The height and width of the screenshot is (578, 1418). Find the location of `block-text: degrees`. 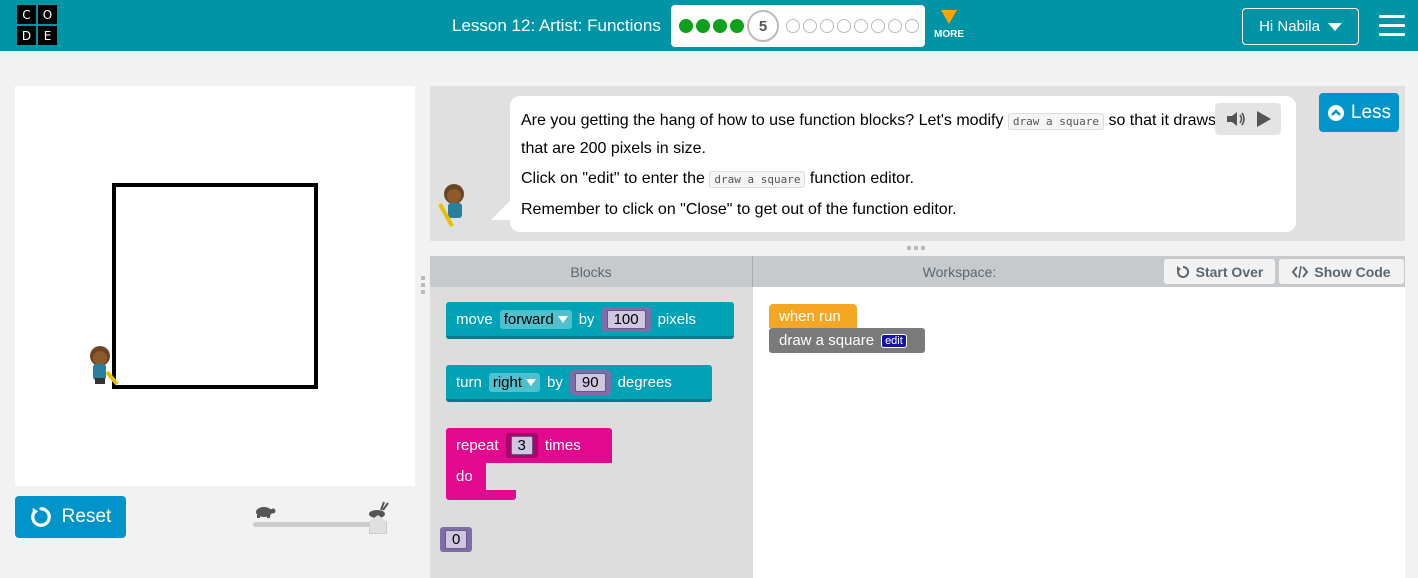

block-text: degrees is located at coordinates (644, 382).